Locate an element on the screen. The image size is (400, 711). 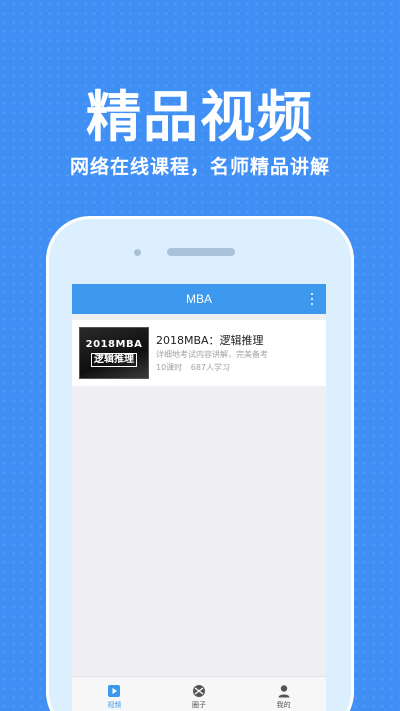
circle-community-icon is located at coordinates (199, 691).